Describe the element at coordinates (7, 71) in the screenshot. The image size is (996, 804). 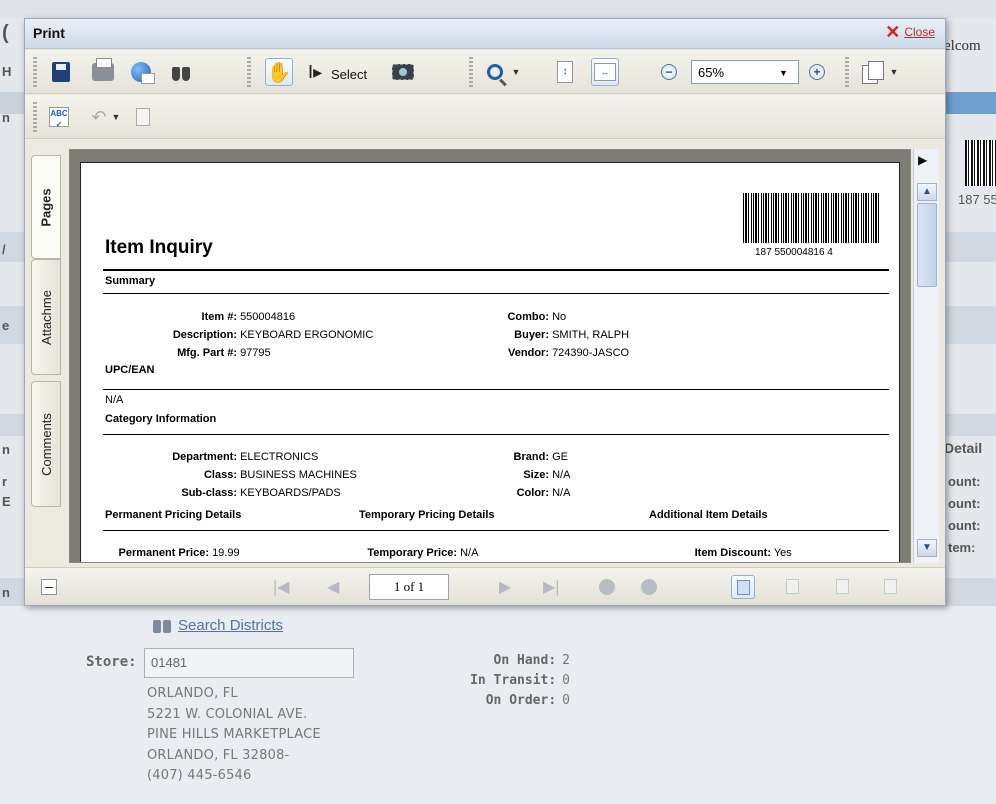
I see `bg-left-letter: H` at that location.